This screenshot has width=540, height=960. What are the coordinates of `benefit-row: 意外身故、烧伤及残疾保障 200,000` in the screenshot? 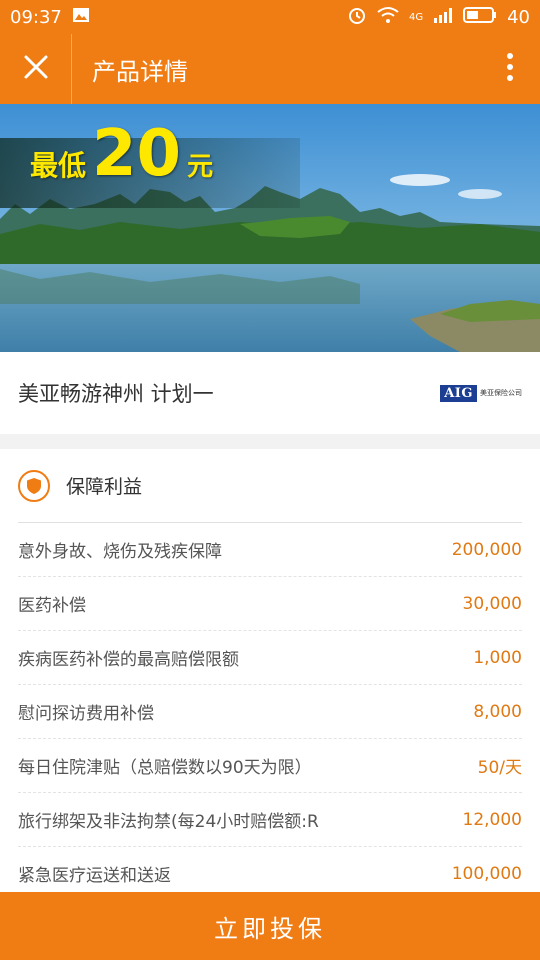 It's located at (270, 550).